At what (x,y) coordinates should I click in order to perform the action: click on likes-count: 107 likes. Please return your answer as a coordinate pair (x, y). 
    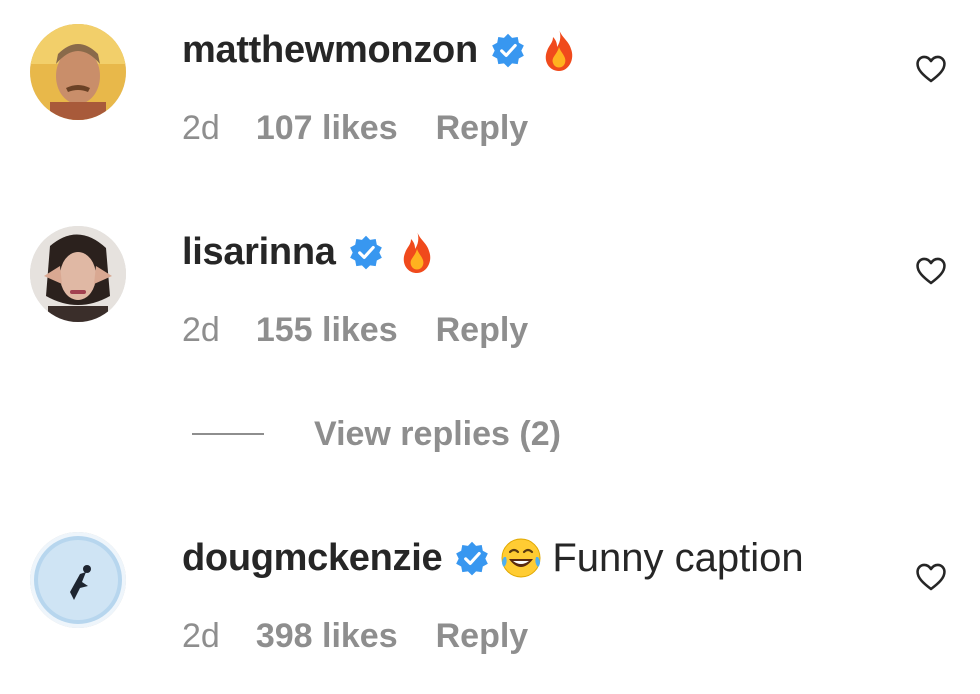
    Looking at the image, I should click on (327, 128).